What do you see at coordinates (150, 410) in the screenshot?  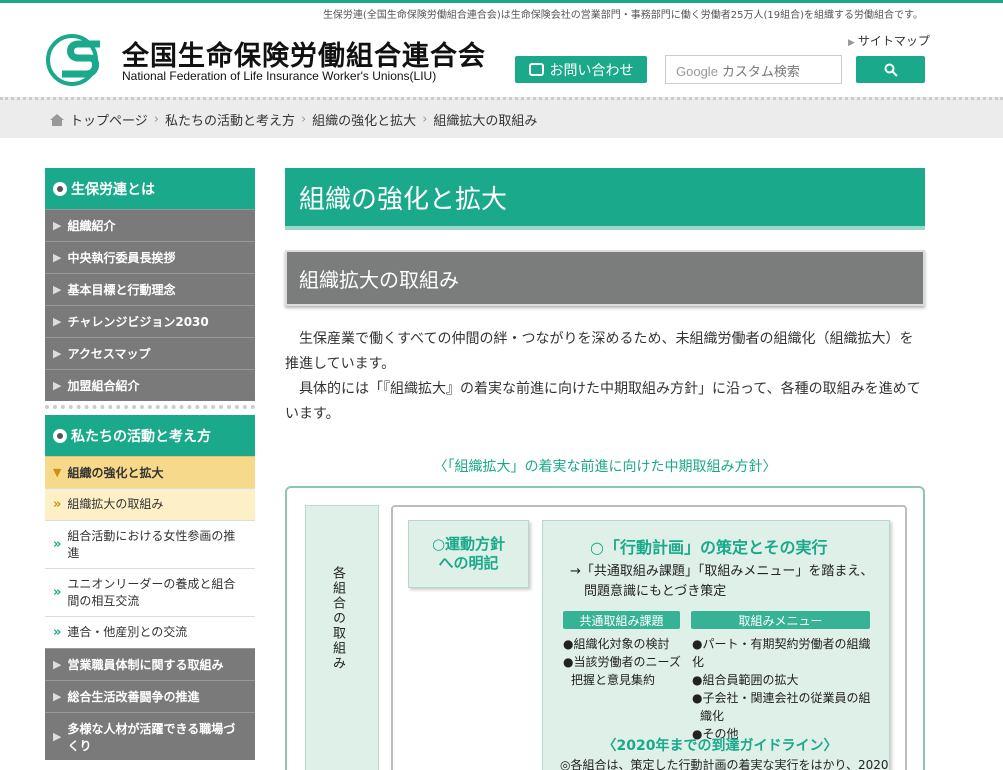 I see `sidebar-divider` at bounding box center [150, 410].